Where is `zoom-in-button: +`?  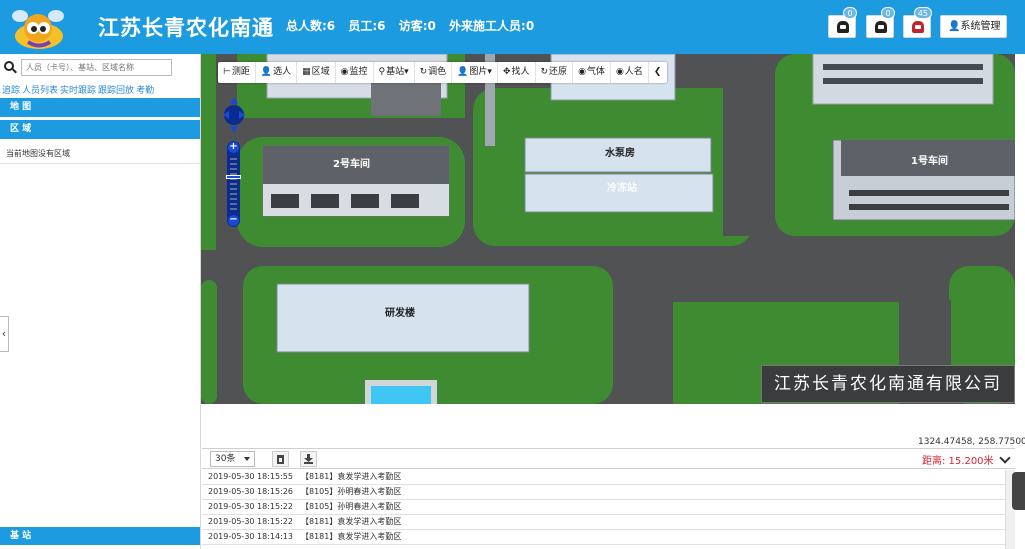
zoom-in-button: + is located at coordinates (233, 147).